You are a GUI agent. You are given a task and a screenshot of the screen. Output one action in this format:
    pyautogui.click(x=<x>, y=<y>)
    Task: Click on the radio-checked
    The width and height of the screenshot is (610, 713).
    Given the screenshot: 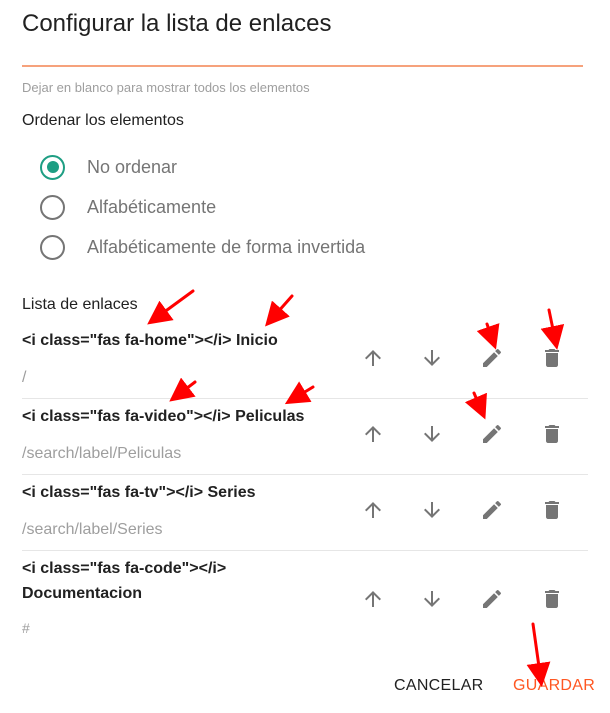 What is the action you would take?
    pyautogui.click(x=52, y=167)
    